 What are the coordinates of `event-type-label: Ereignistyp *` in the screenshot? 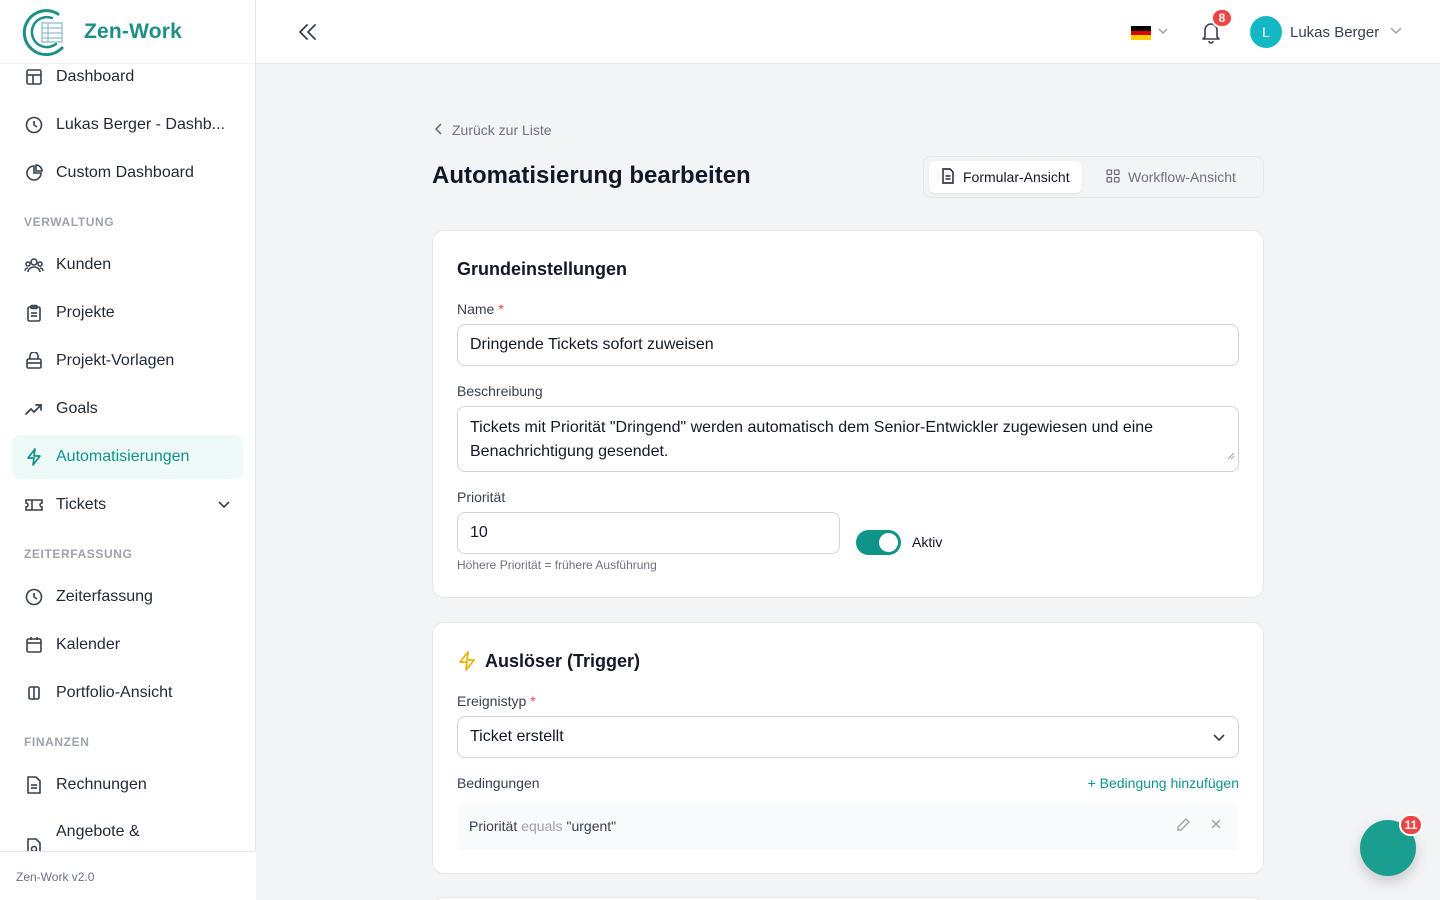 It's located at (496, 701).